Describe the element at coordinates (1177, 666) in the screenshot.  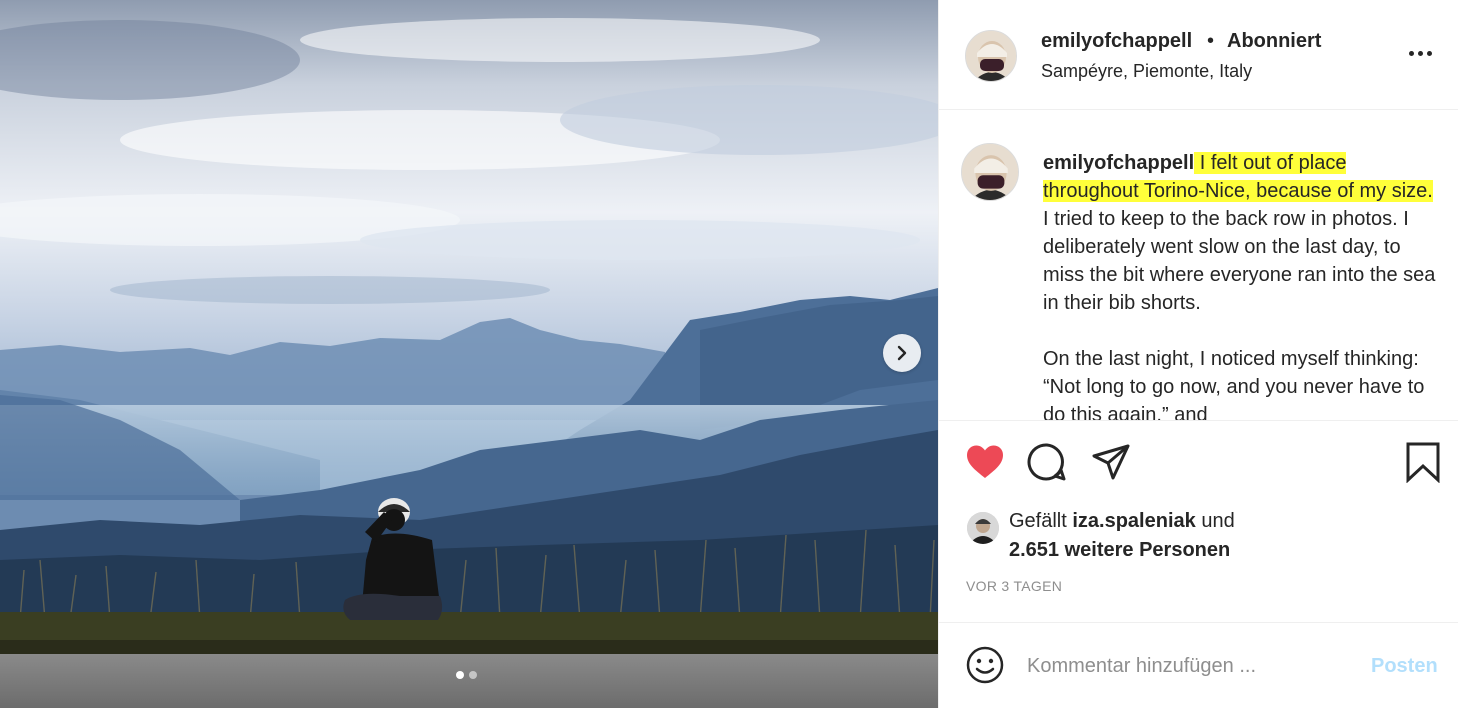
I see `comment-input` at that location.